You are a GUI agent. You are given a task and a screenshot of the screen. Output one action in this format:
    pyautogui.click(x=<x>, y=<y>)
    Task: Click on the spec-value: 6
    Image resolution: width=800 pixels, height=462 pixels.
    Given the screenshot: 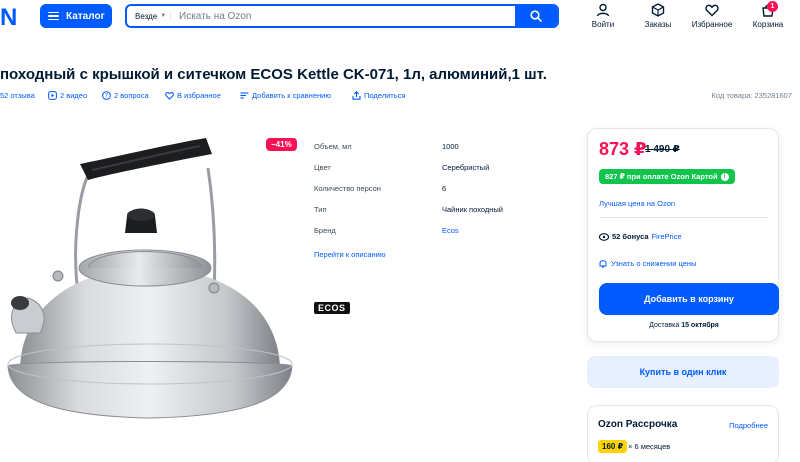 What is the action you would take?
    pyautogui.click(x=444, y=188)
    